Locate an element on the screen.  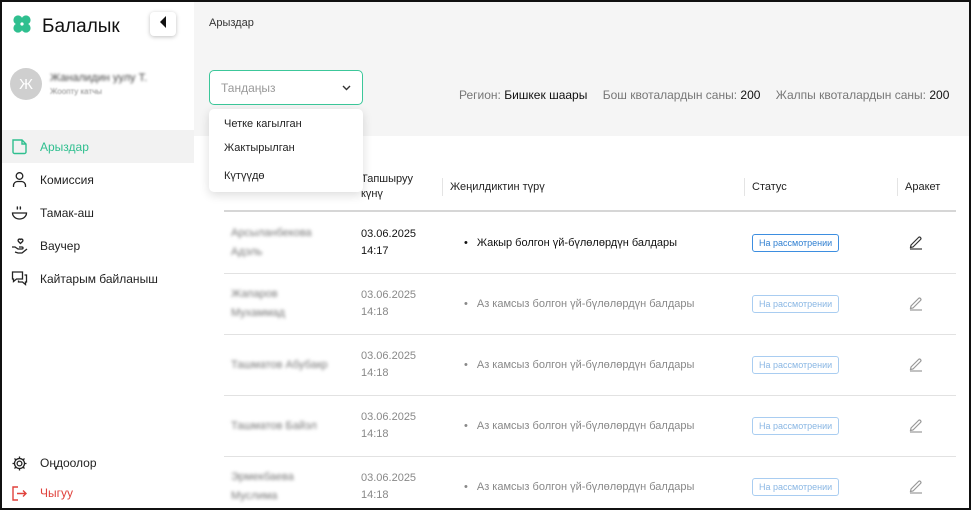
sidebar-item-label: Оңдоолор is located at coordinates (68, 463).